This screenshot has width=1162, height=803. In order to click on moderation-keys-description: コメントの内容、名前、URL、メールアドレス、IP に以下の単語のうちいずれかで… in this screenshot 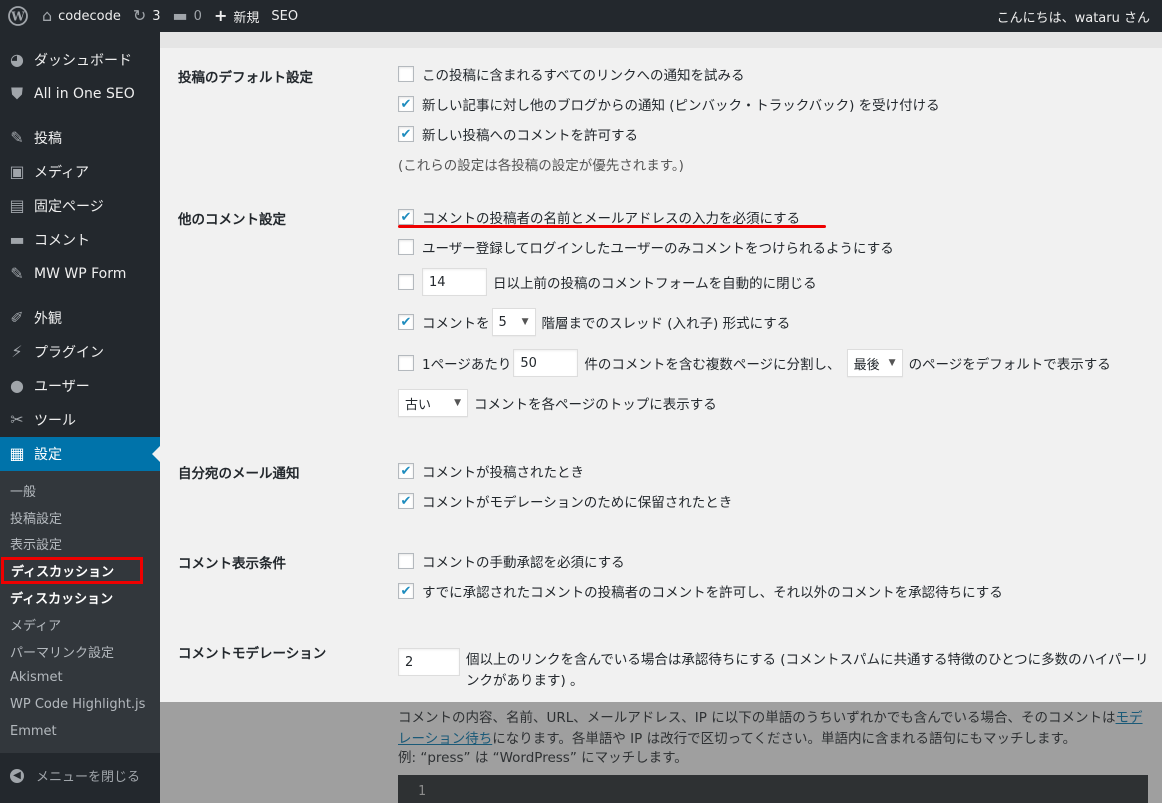, I will do `click(773, 729)`.